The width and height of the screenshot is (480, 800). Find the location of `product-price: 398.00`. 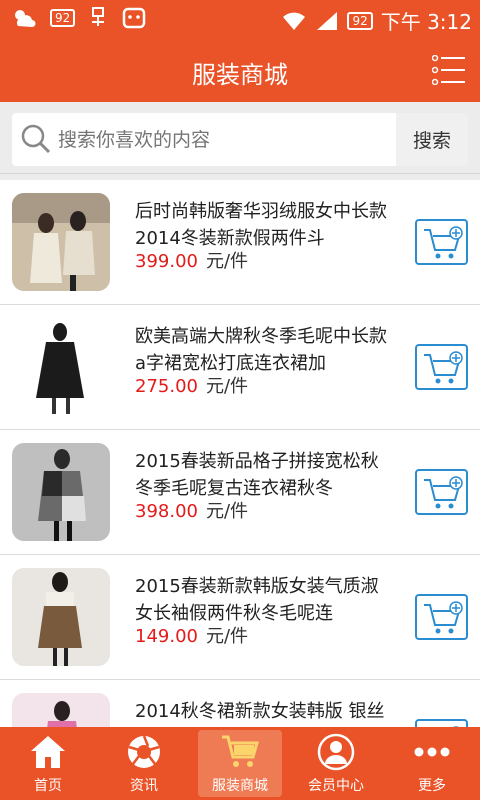

product-price: 398.00 is located at coordinates (166, 511).